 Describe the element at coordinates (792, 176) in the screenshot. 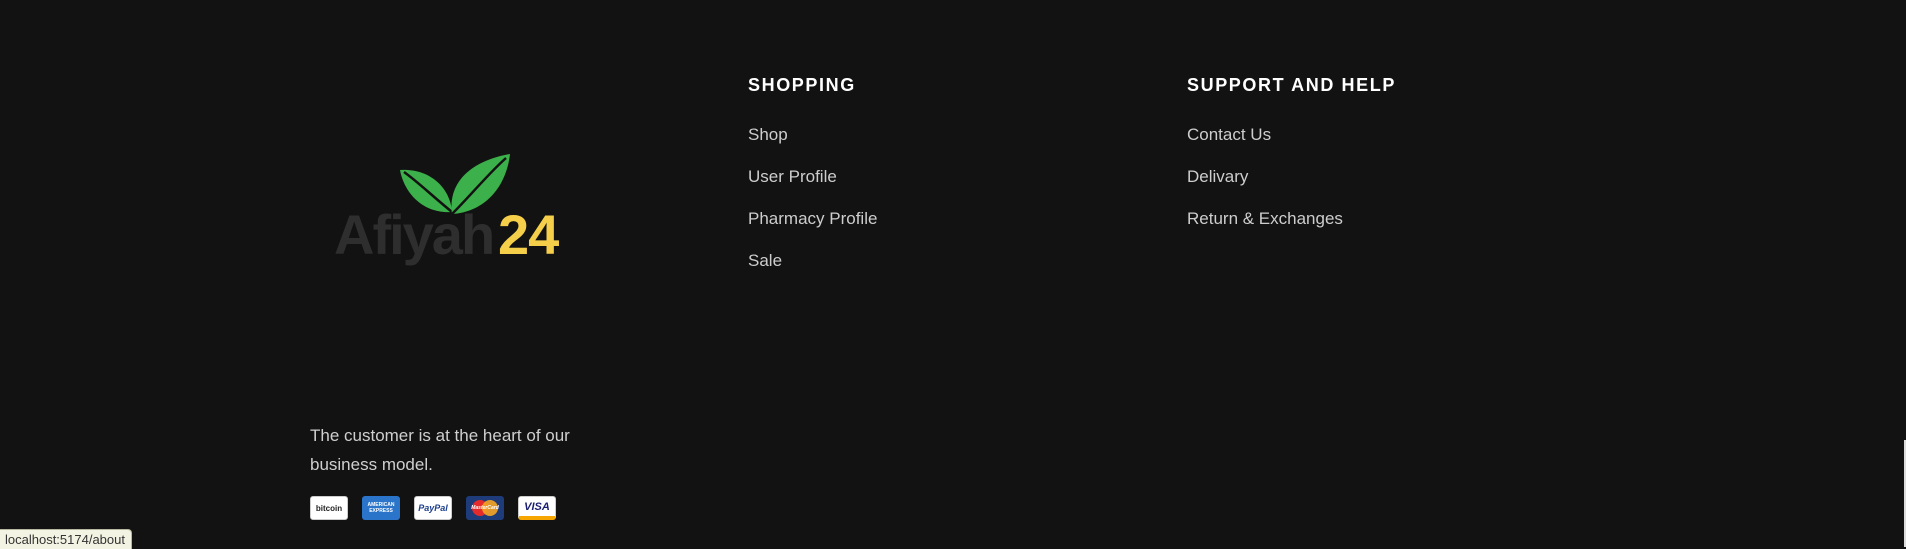

I see `link-user-profile: User Profile` at that location.